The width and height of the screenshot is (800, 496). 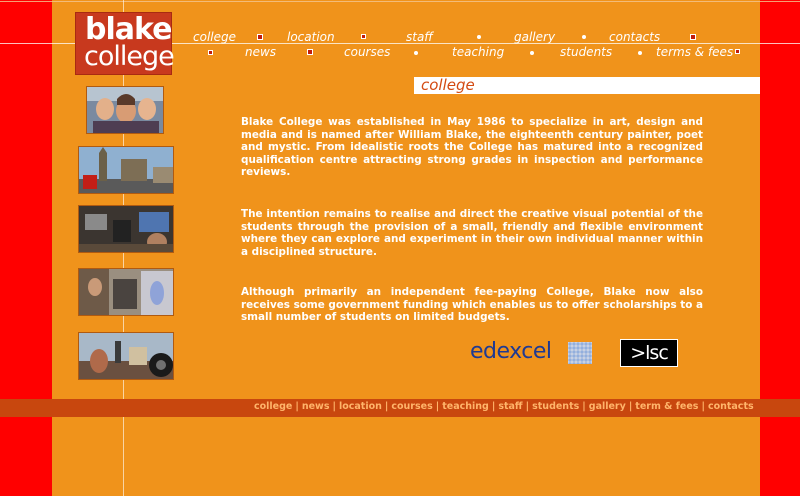 What do you see at coordinates (316, 406) in the screenshot?
I see `footer-link-news: news` at bounding box center [316, 406].